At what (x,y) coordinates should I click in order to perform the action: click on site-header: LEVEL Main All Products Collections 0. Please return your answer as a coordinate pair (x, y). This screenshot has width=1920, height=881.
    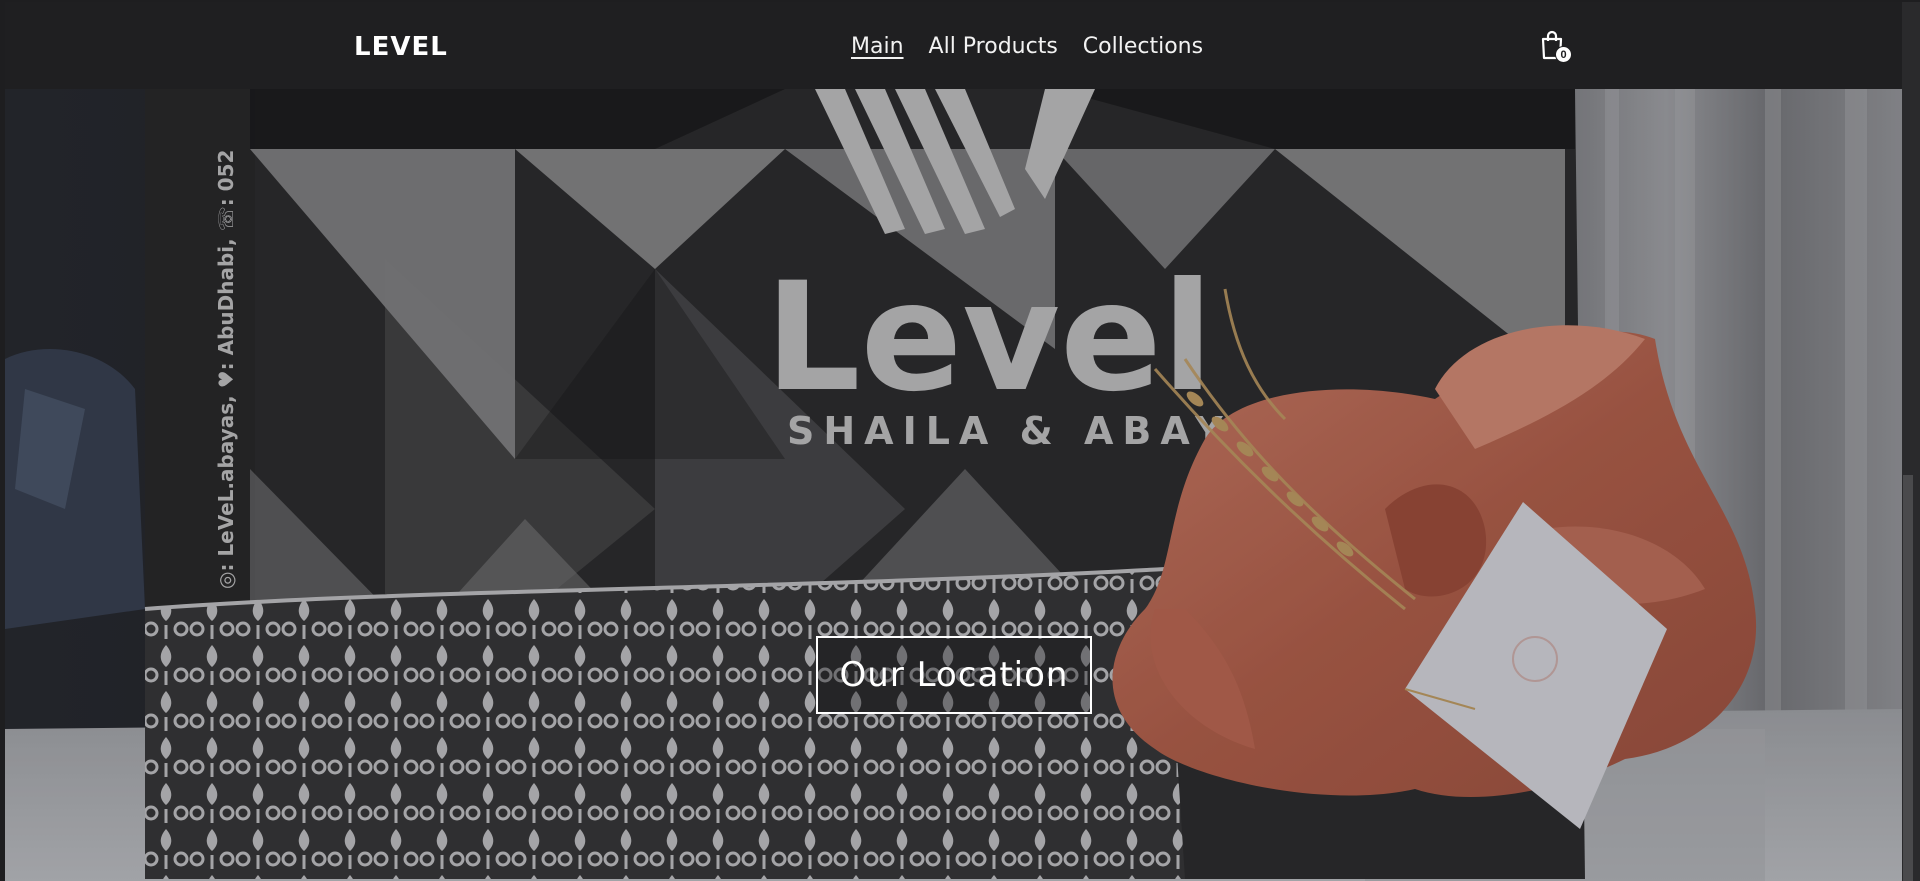
    Looking at the image, I should click on (953, 45).